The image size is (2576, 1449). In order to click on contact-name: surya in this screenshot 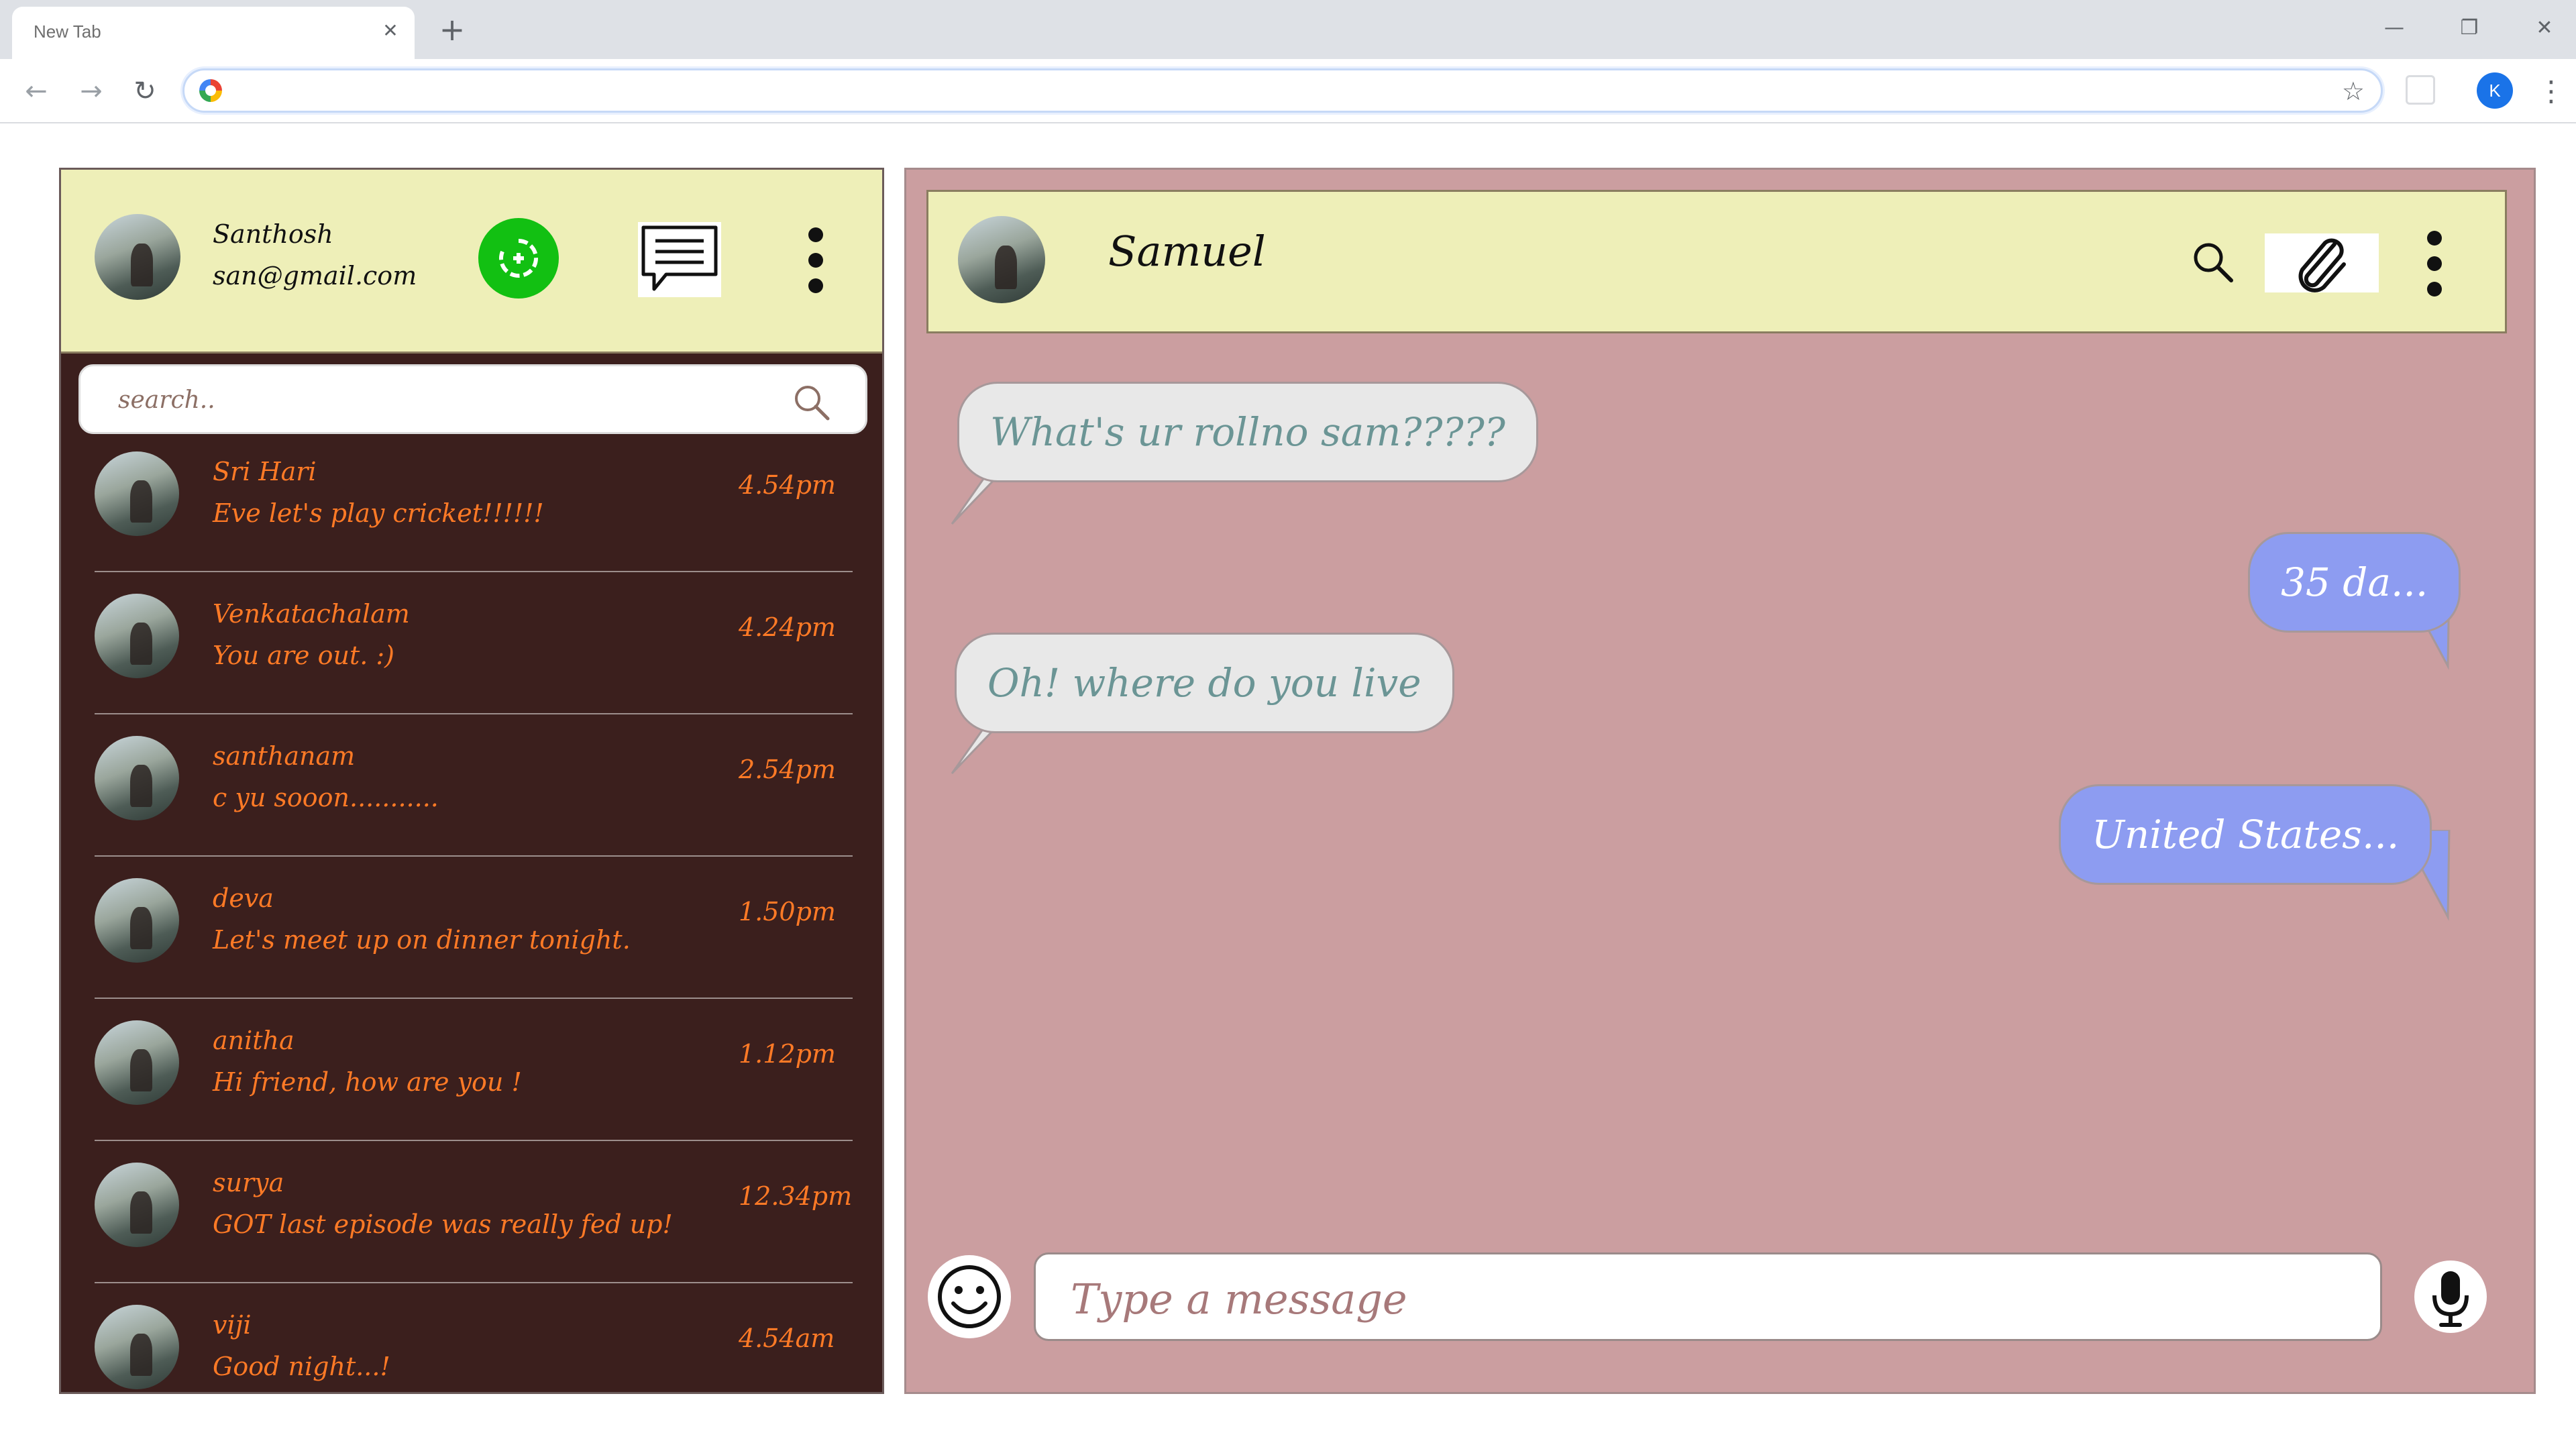, I will do `click(248, 1182)`.